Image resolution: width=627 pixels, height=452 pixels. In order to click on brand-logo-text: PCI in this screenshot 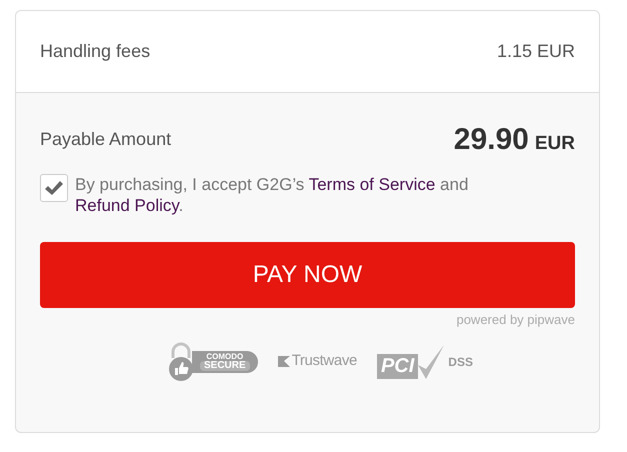, I will do `click(397, 366)`.